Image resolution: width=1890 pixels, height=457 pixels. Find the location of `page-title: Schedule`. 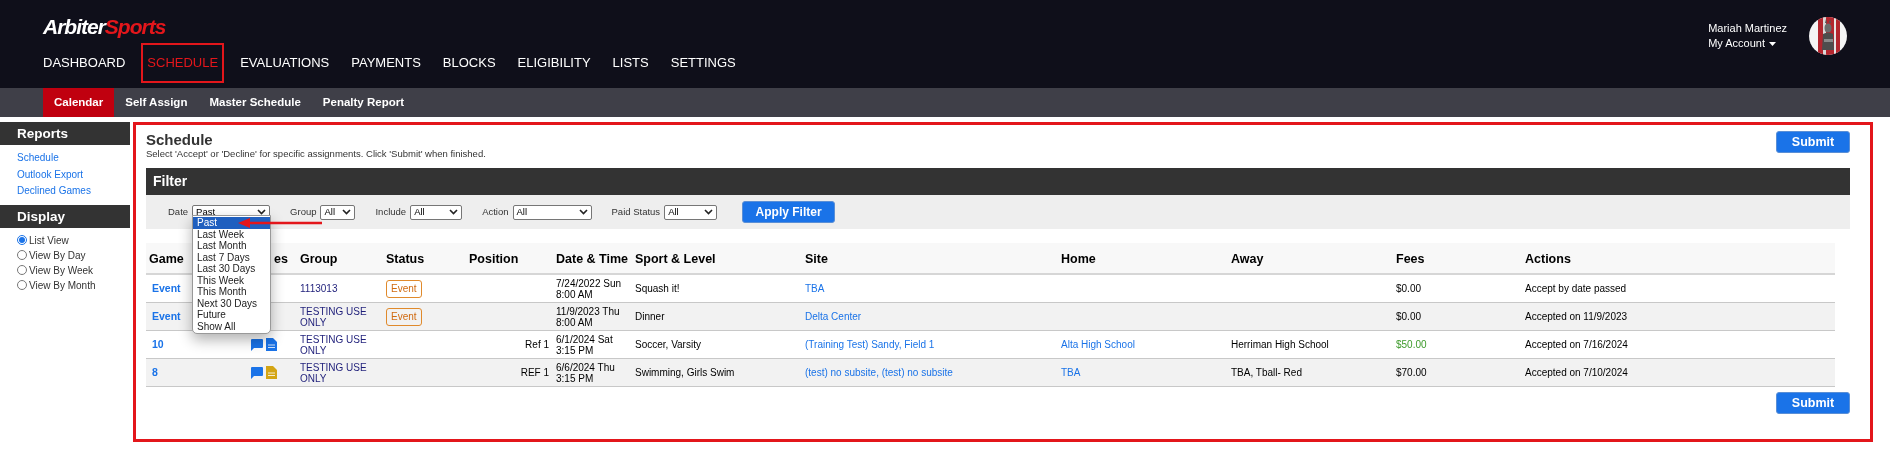

page-title: Schedule is located at coordinates (180, 139).